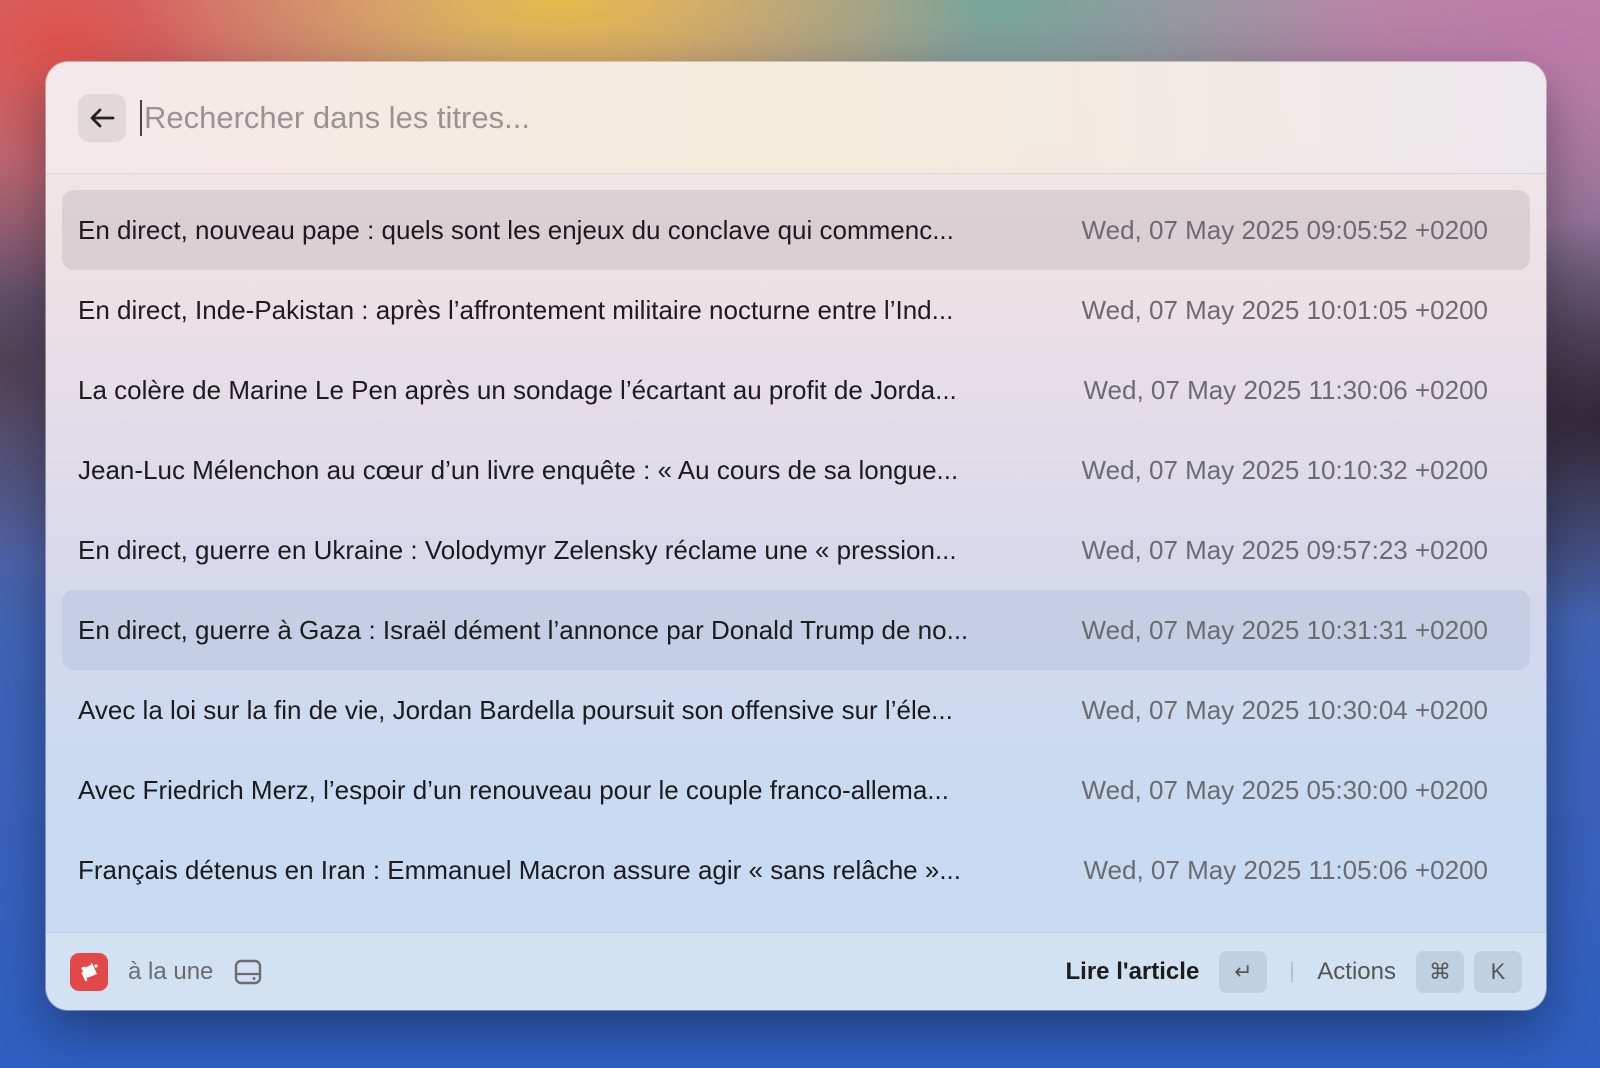 The height and width of the screenshot is (1068, 1600). Describe the element at coordinates (1285, 869) in the screenshot. I see `article-date: Wed, 07 May 2025 11:05:06 +0200` at that location.